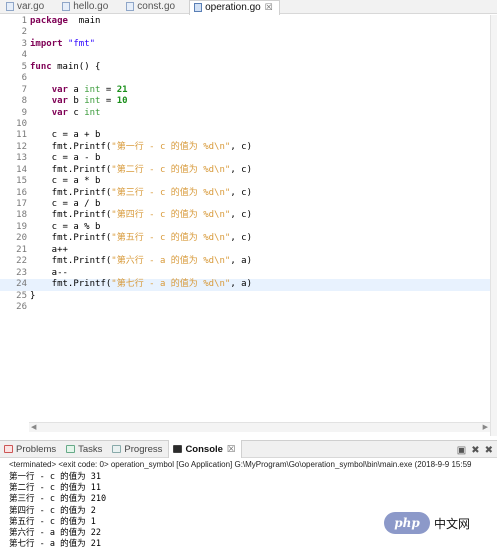 Image resolution: width=497 pixels, height=557 pixels. Describe the element at coordinates (117, 449) in the screenshot. I see `progress-icon` at that location.